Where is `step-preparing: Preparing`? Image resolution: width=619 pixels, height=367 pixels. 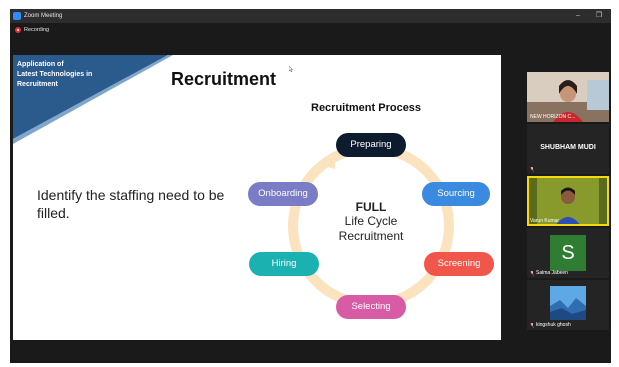
step-preparing: Preparing is located at coordinates (371, 145).